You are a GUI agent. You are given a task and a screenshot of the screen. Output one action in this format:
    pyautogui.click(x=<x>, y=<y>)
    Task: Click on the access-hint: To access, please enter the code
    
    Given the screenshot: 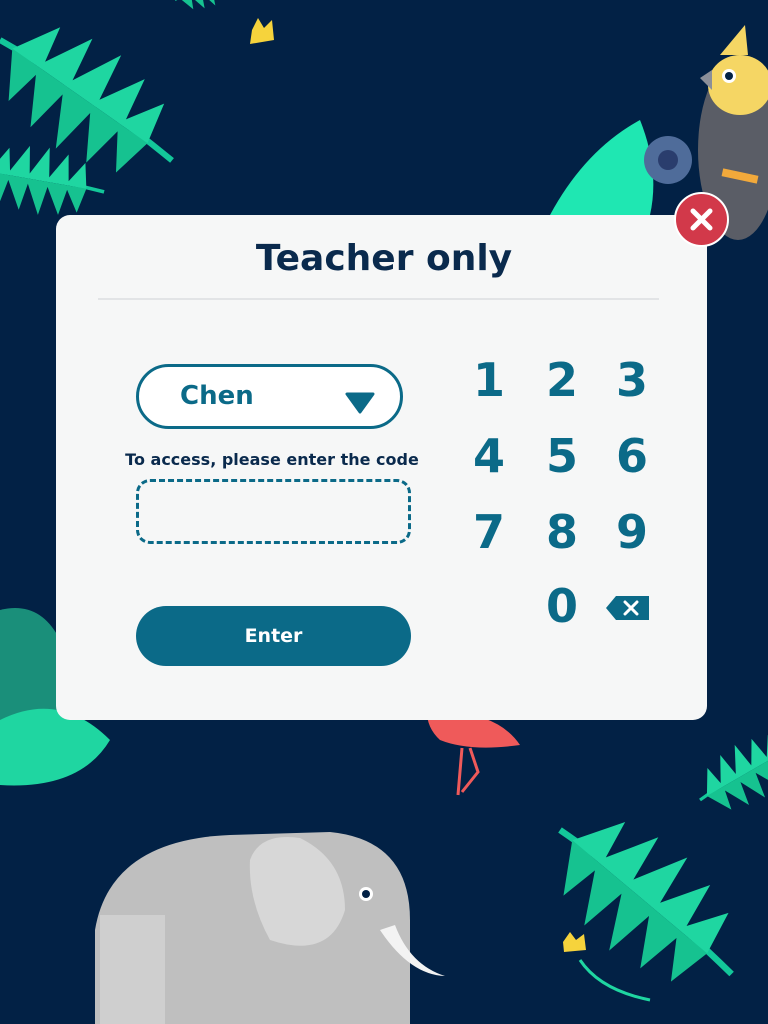 What is the action you would take?
    pyautogui.click(x=272, y=459)
    